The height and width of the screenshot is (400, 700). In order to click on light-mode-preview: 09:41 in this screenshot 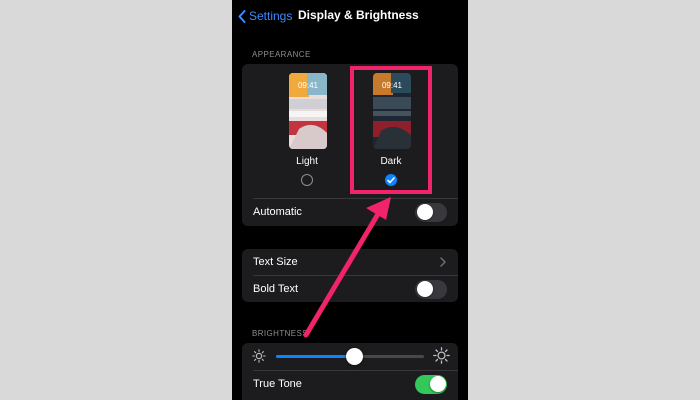, I will do `click(308, 111)`.